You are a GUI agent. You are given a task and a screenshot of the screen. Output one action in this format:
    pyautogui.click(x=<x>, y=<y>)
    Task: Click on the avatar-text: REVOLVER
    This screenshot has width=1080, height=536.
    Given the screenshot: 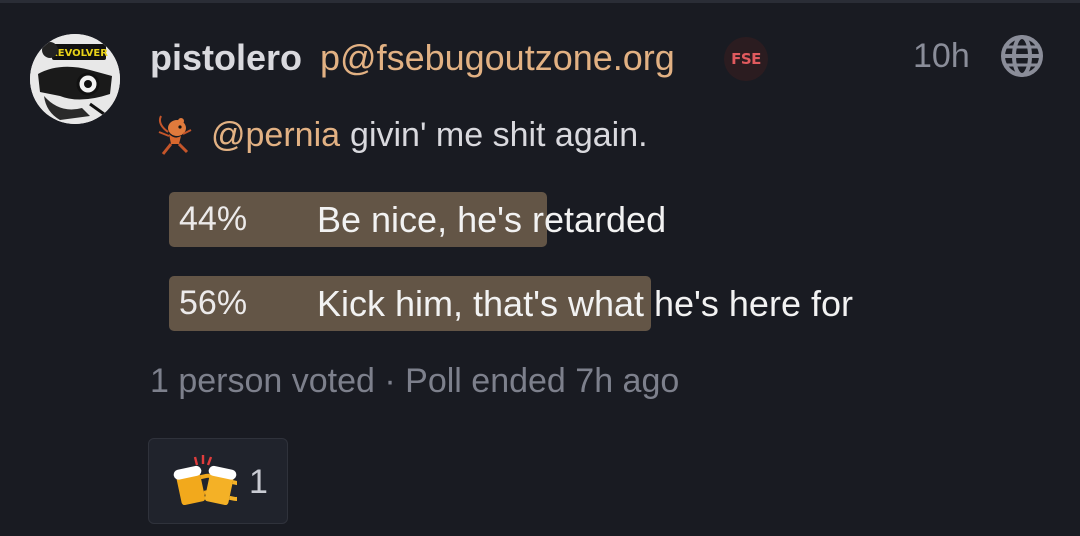 What is the action you would take?
    pyautogui.click(x=79, y=53)
    